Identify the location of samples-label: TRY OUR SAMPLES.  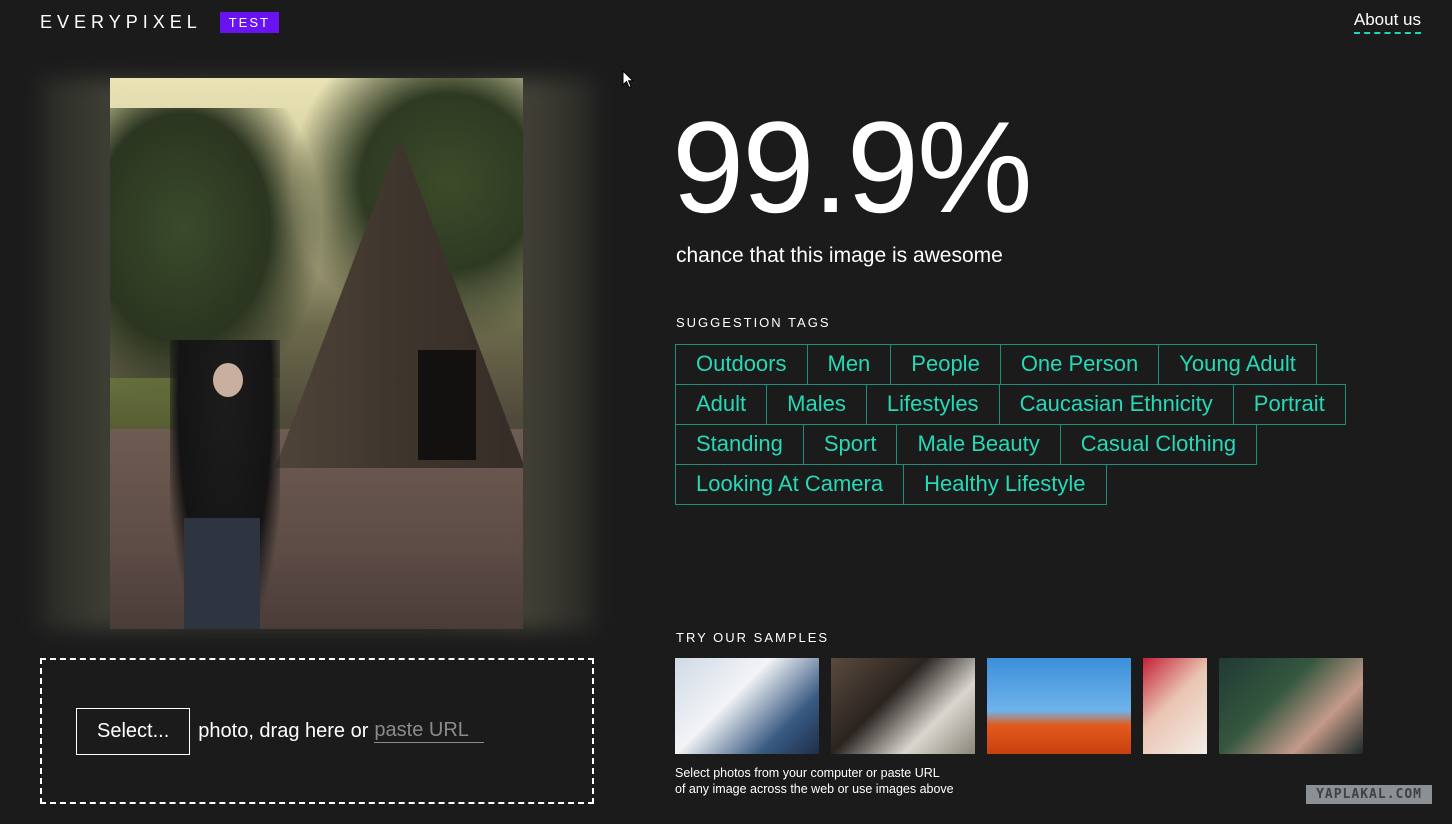
(753, 637).